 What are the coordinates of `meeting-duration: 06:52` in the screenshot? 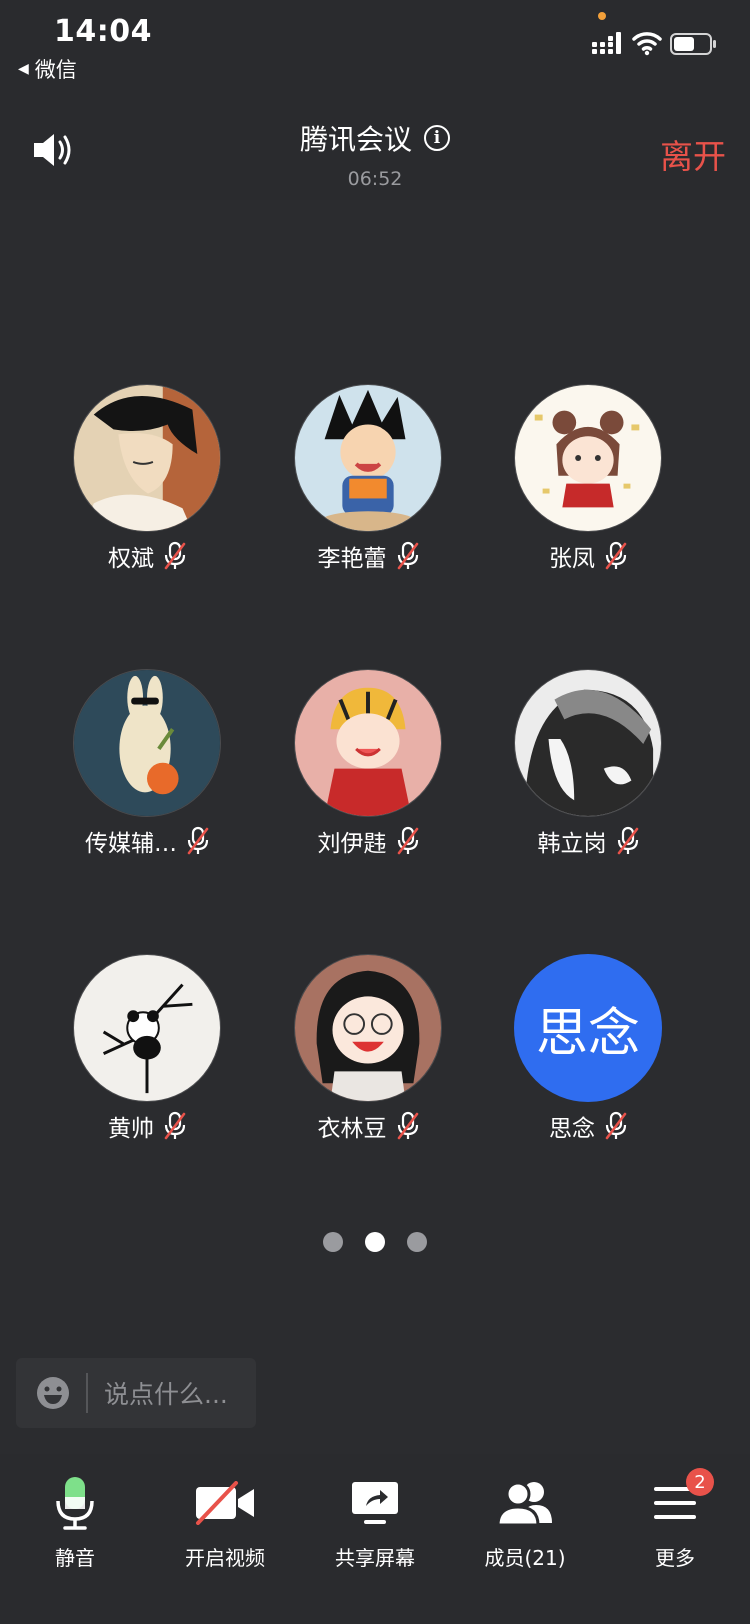 It's located at (375, 179).